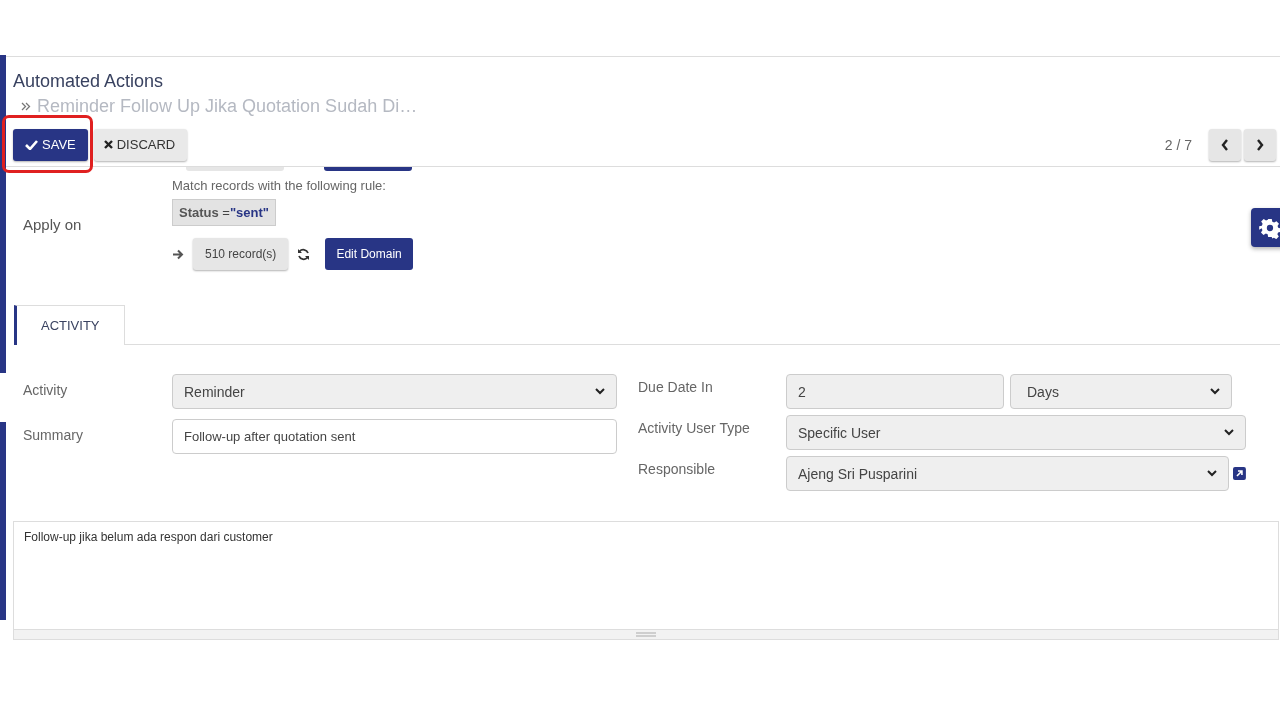 The height and width of the screenshot is (720, 1280). What do you see at coordinates (53, 435) in the screenshot?
I see `field-label: Summary` at bounding box center [53, 435].